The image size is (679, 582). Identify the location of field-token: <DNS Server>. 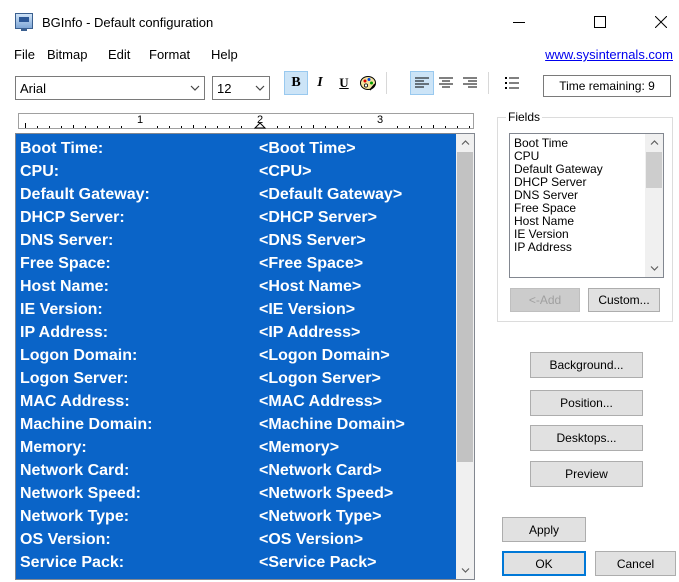
(312, 240).